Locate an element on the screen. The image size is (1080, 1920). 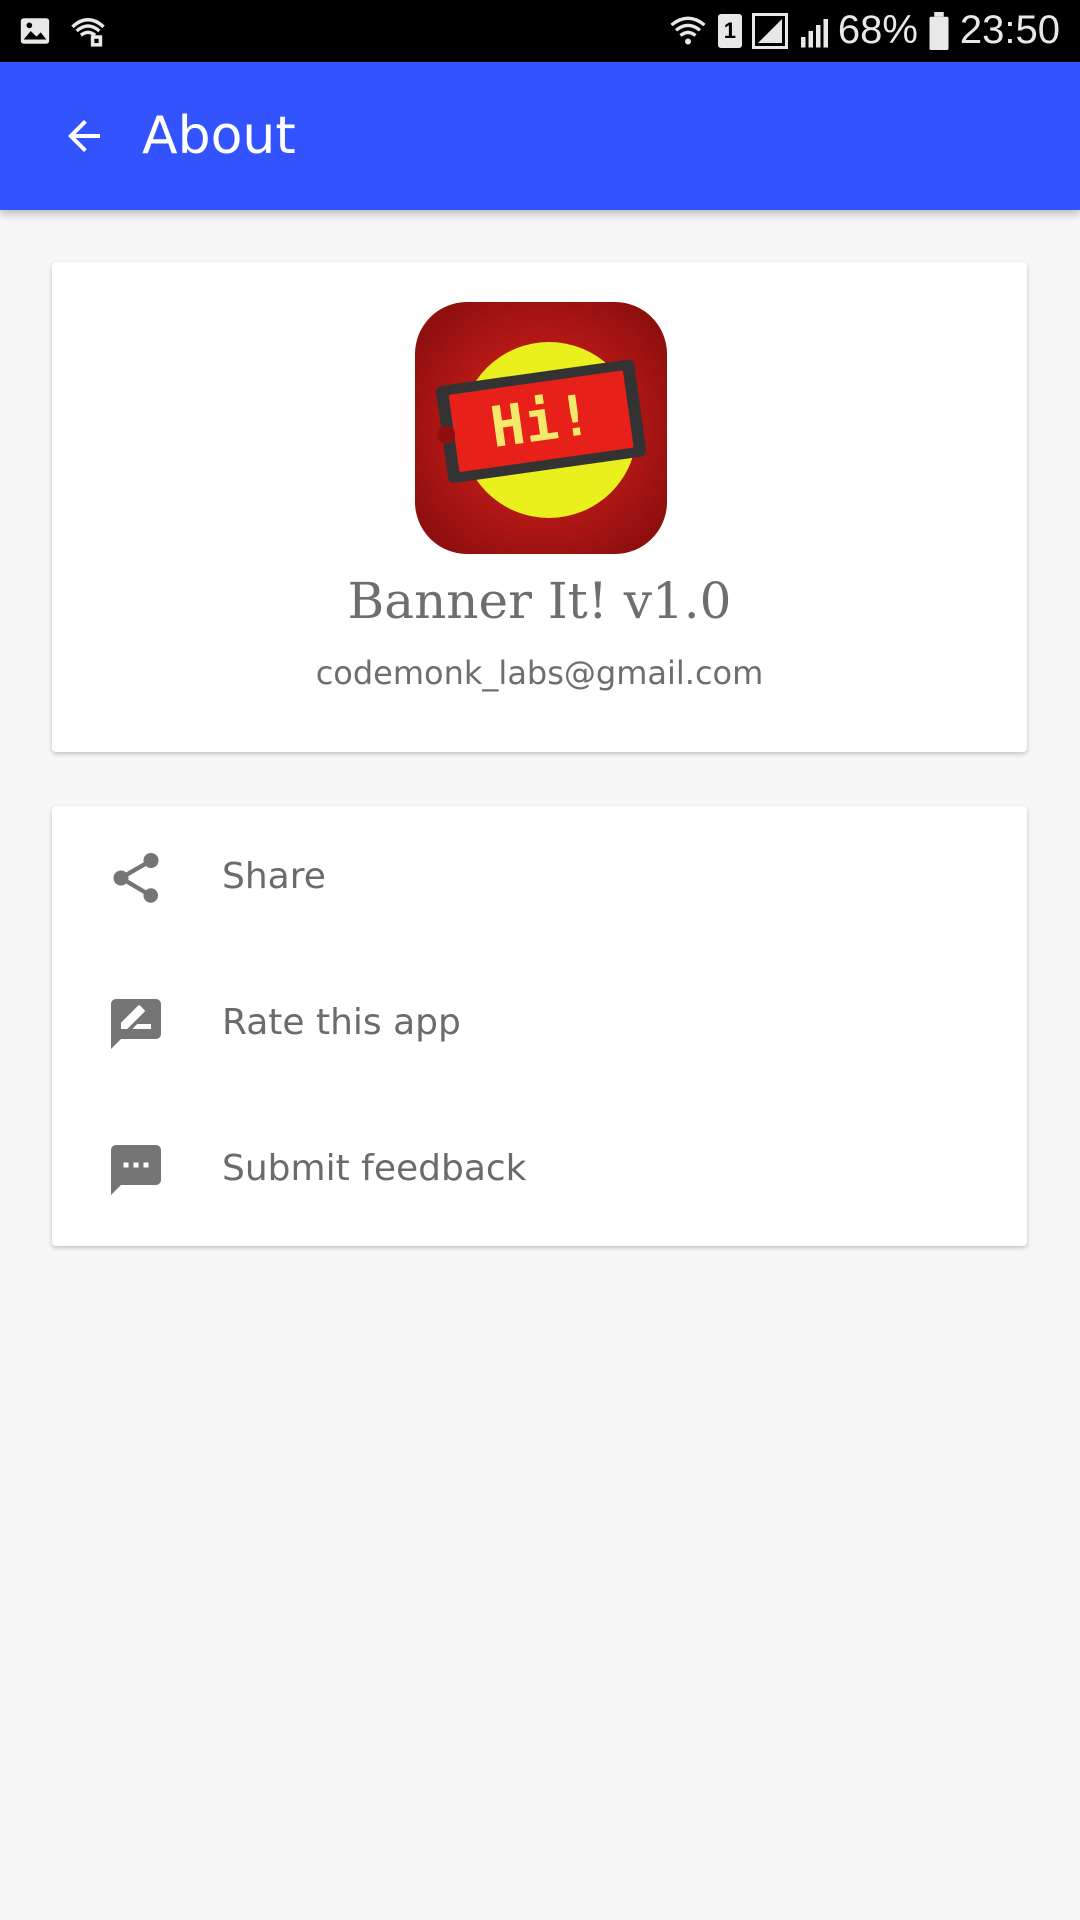
feedback-icon is located at coordinates (136, 1170).